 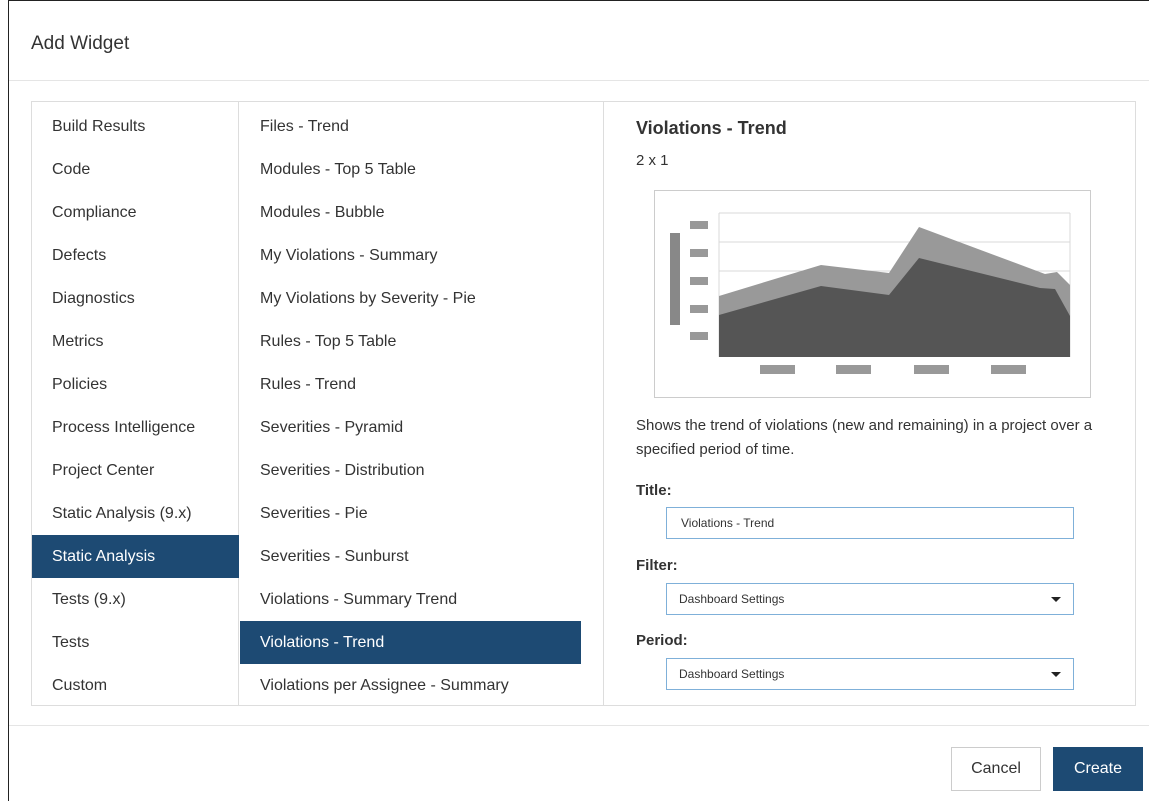 I want to click on widget-item: Severities - Sunburst, so click(x=410, y=556).